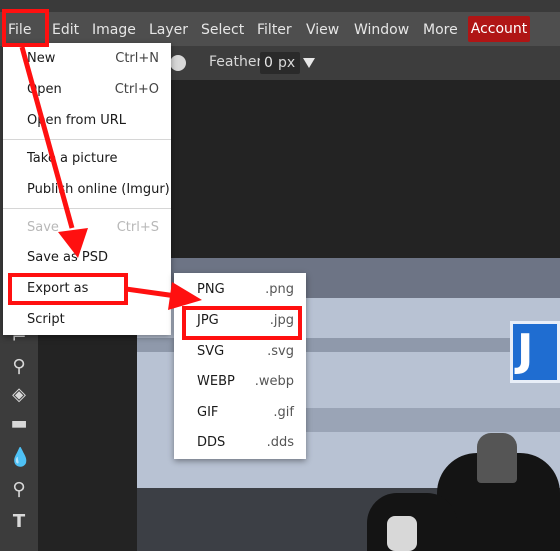 The width and height of the screenshot is (560, 551). What do you see at coordinates (114, 30) in the screenshot?
I see `menu-image: Image` at bounding box center [114, 30].